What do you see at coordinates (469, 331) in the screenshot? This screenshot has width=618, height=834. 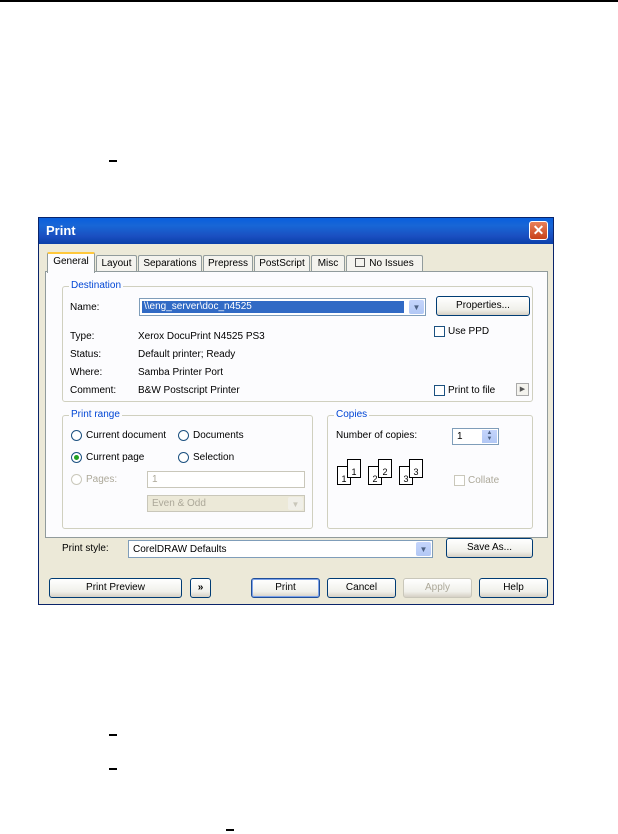 I see `use-ppd-label: Use PPD` at bounding box center [469, 331].